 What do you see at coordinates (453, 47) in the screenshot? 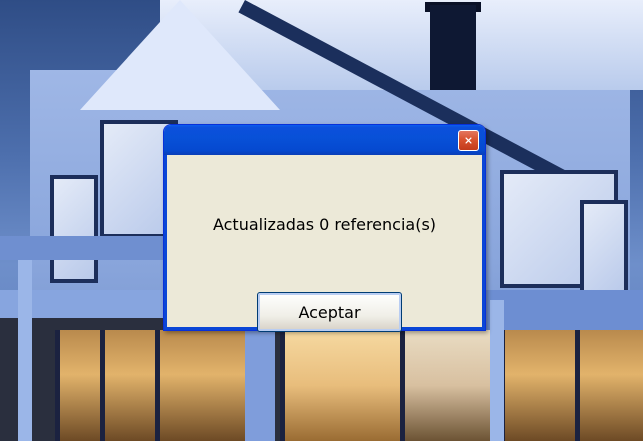
I see `chimney` at bounding box center [453, 47].